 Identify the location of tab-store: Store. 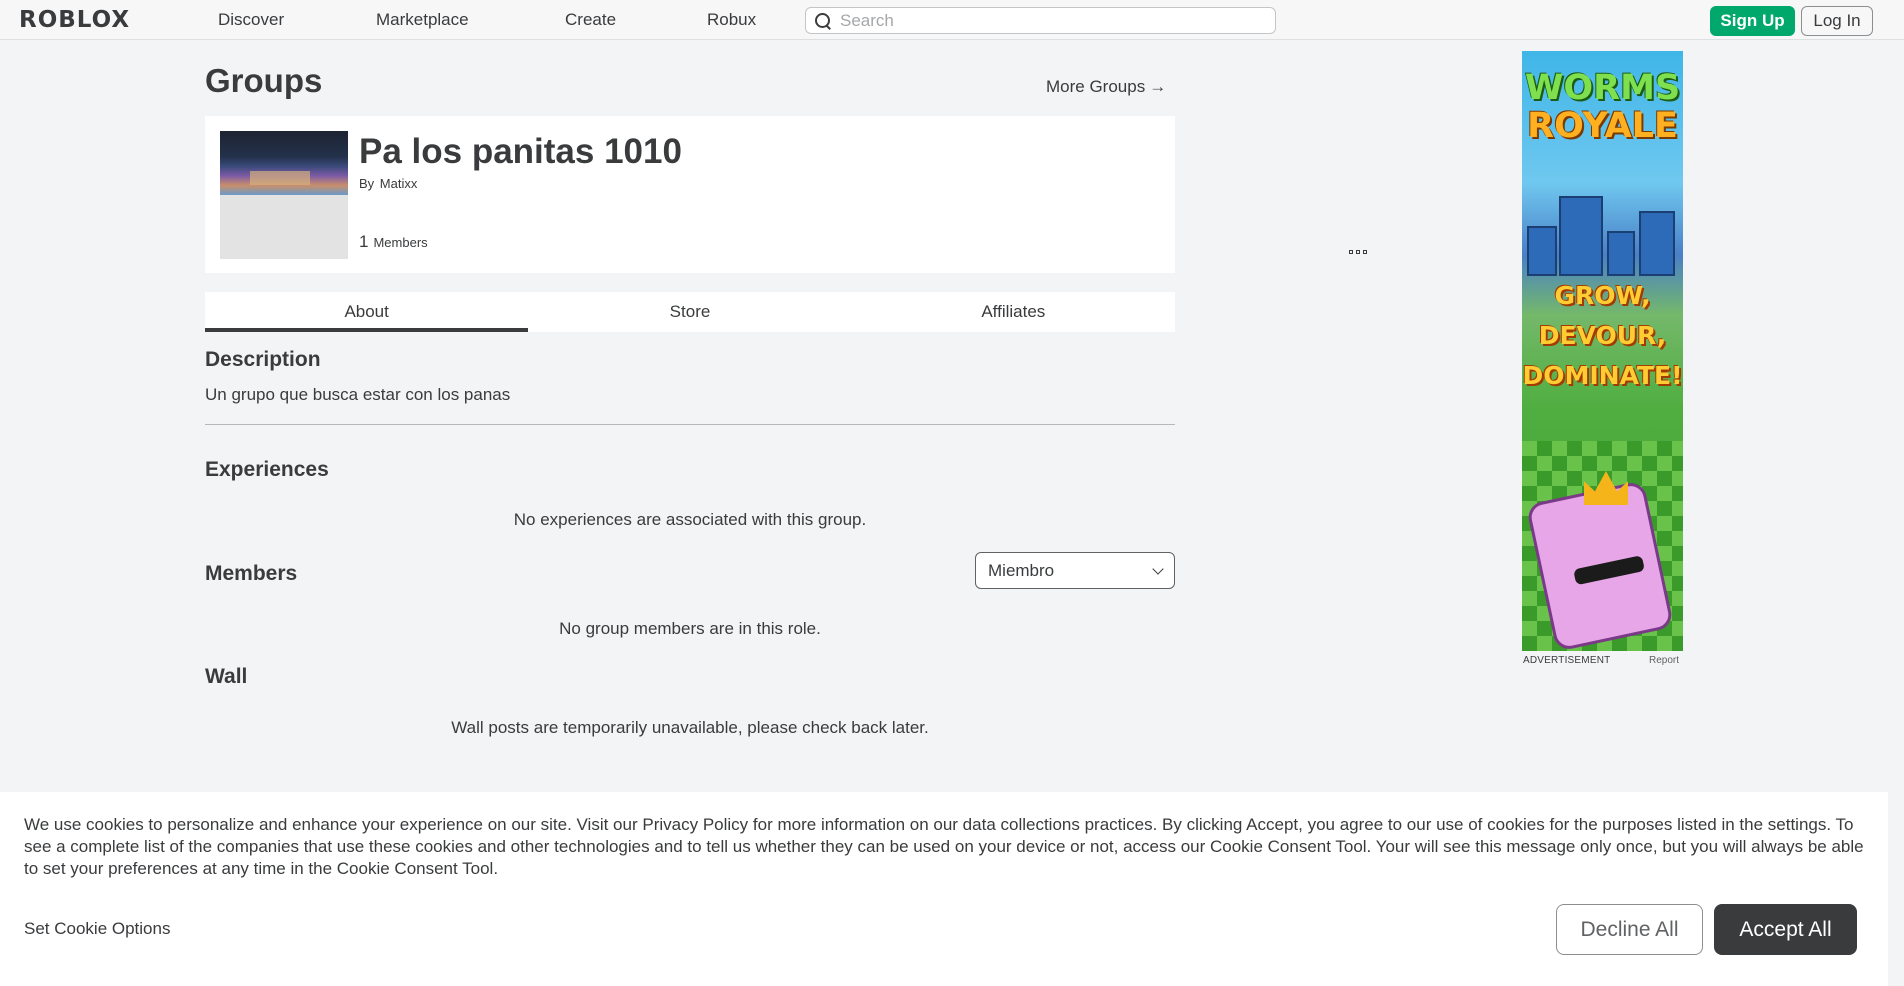
(689, 312).